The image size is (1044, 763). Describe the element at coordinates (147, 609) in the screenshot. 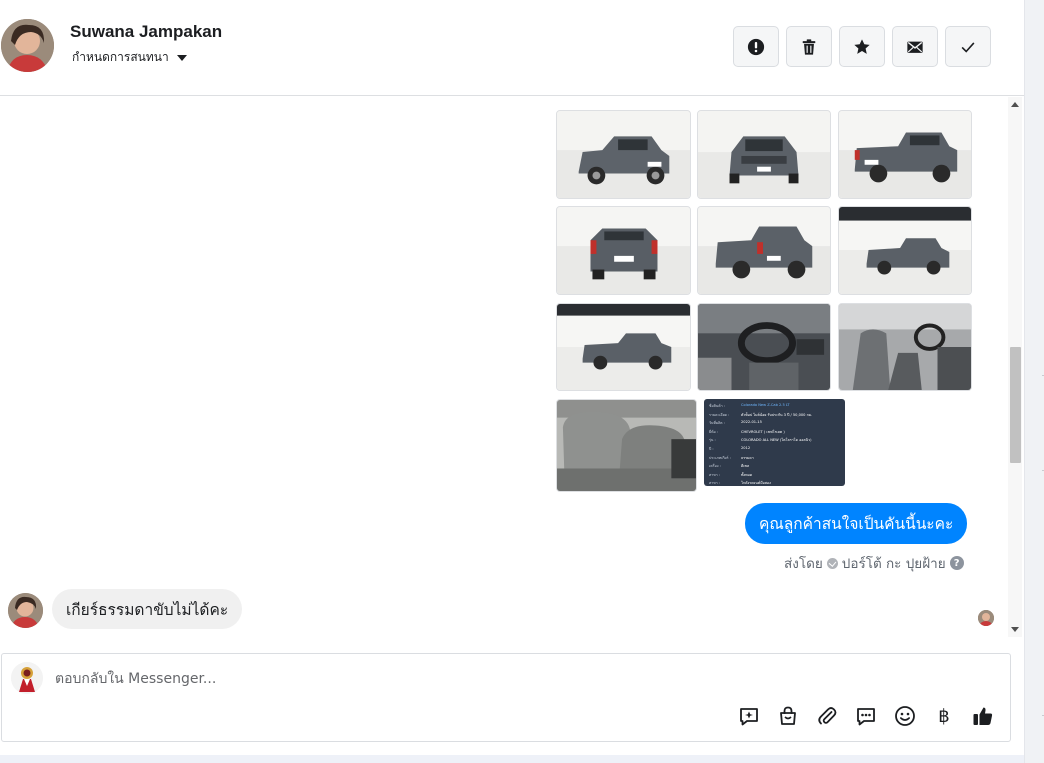

I see `incoming-message-bubble: เกียร์ธรรมดาขับไม่ได้คะ` at that location.